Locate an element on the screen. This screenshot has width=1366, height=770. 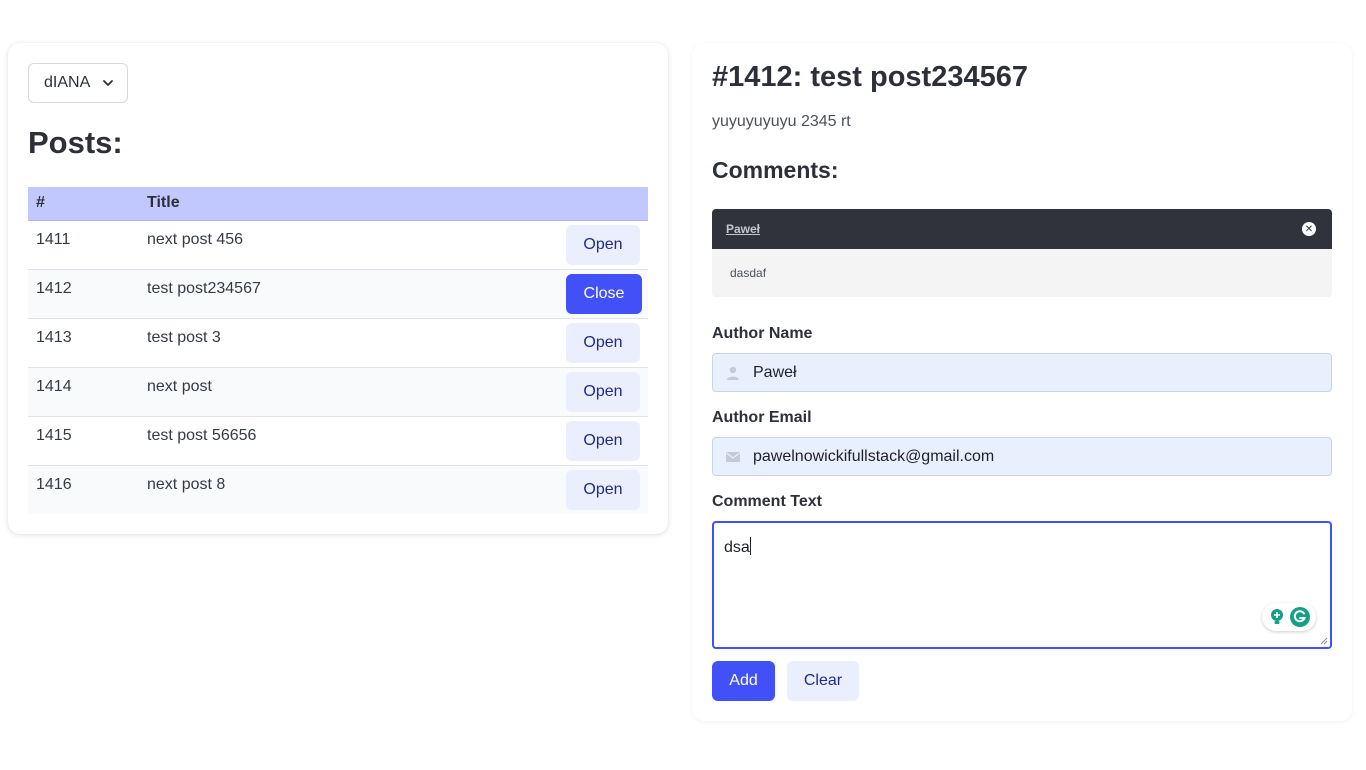
post-id: 1414 is located at coordinates (83, 391).